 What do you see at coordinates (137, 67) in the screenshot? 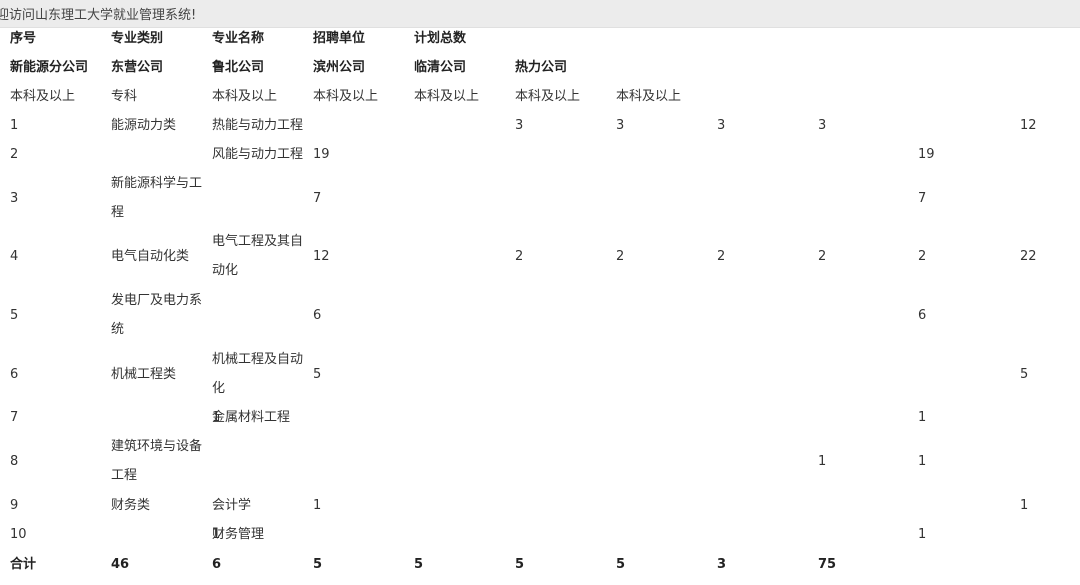
I see `header-company: 东营公司` at bounding box center [137, 67].